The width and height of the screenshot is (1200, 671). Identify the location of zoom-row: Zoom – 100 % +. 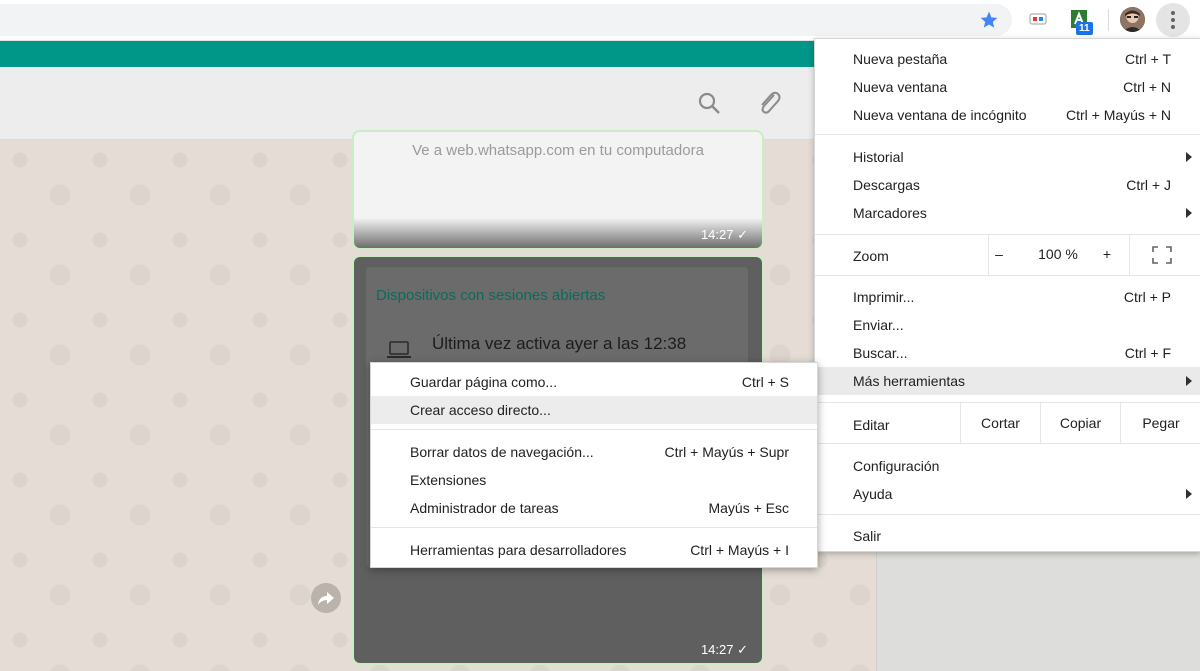
(1007, 255).